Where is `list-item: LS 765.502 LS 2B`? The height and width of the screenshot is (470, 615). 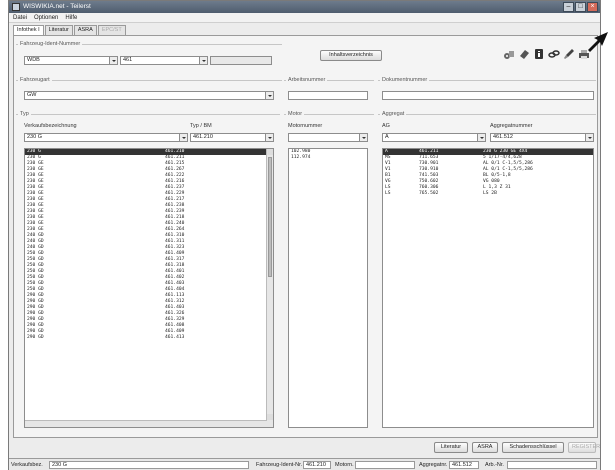 list-item: LS 765.502 LS 2B is located at coordinates (488, 194).